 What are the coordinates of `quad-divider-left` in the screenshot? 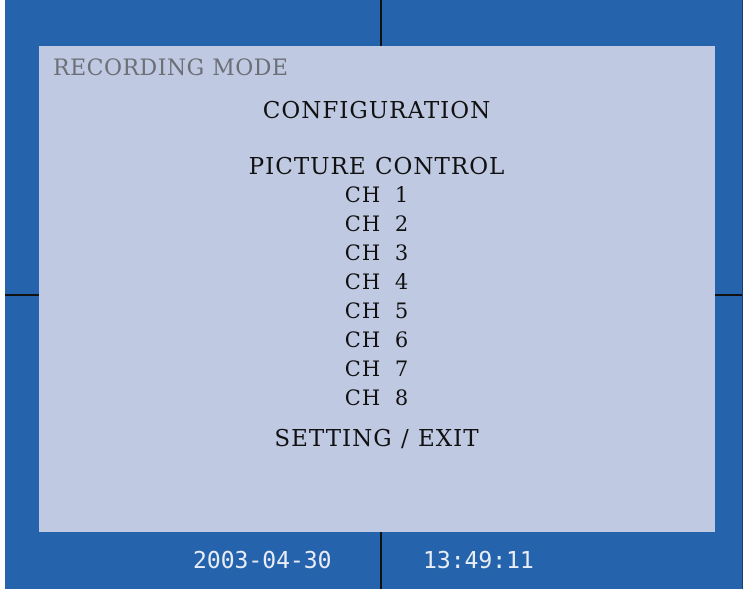 It's located at (22, 295).